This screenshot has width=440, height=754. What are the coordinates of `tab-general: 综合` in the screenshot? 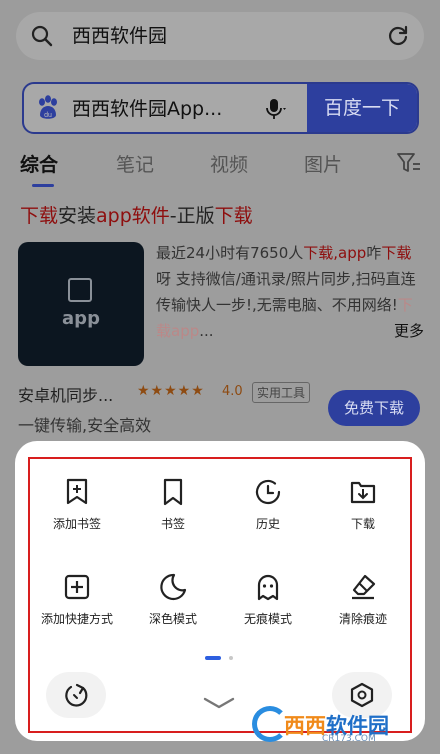 It's located at (39, 163).